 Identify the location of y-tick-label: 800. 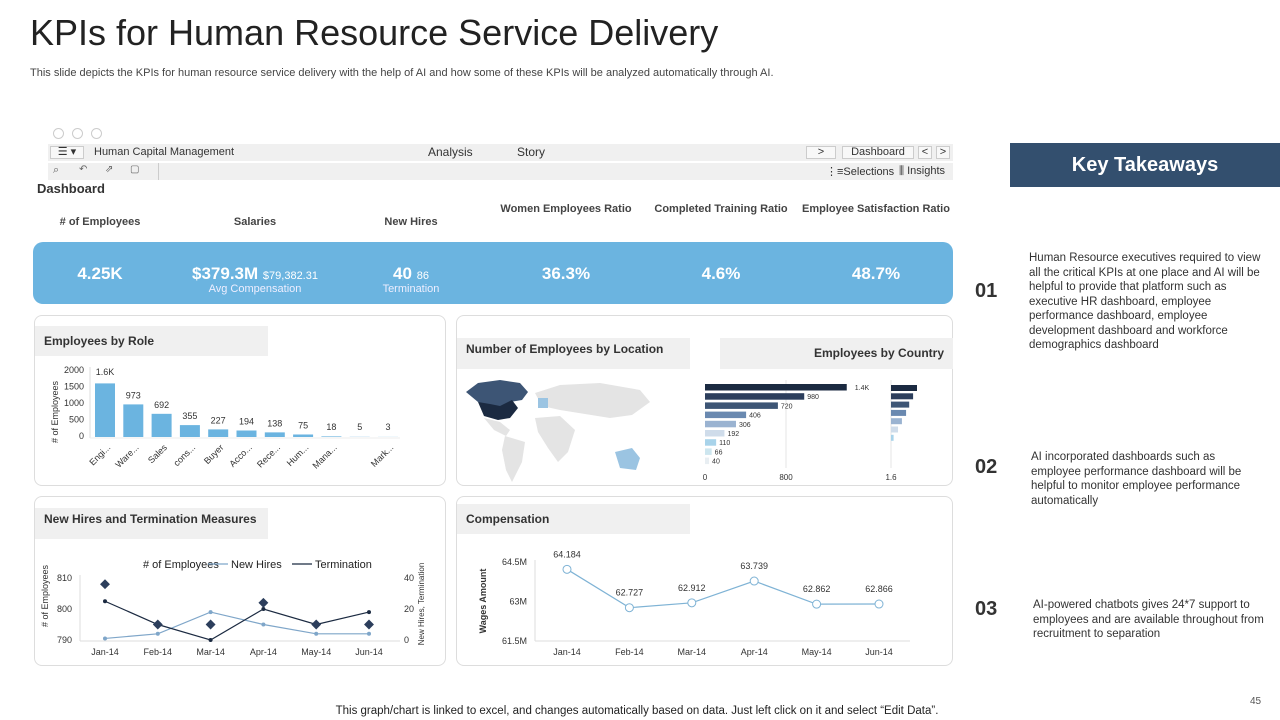
(64, 609).